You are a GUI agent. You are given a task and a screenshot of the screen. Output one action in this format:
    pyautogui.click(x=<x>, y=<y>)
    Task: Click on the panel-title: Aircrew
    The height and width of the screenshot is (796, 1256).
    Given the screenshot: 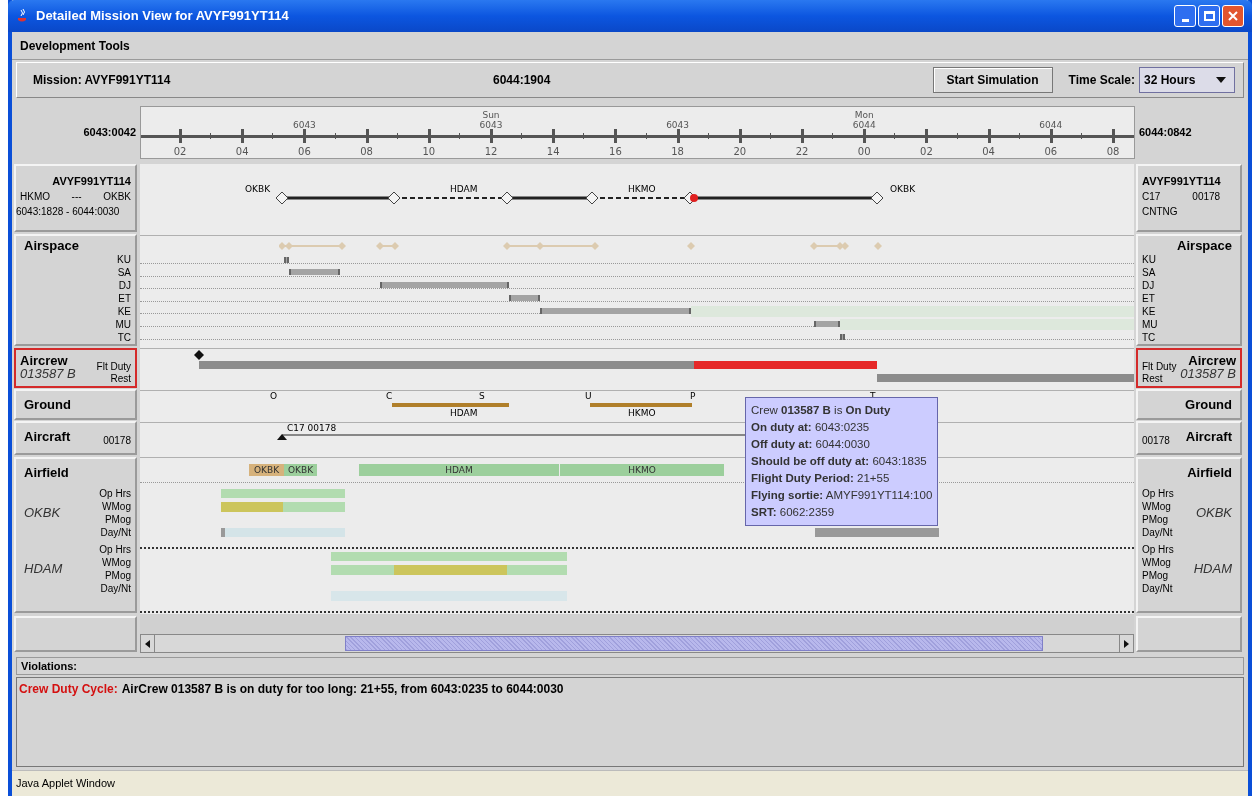 What is the action you would take?
    pyautogui.click(x=1212, y=360)
    